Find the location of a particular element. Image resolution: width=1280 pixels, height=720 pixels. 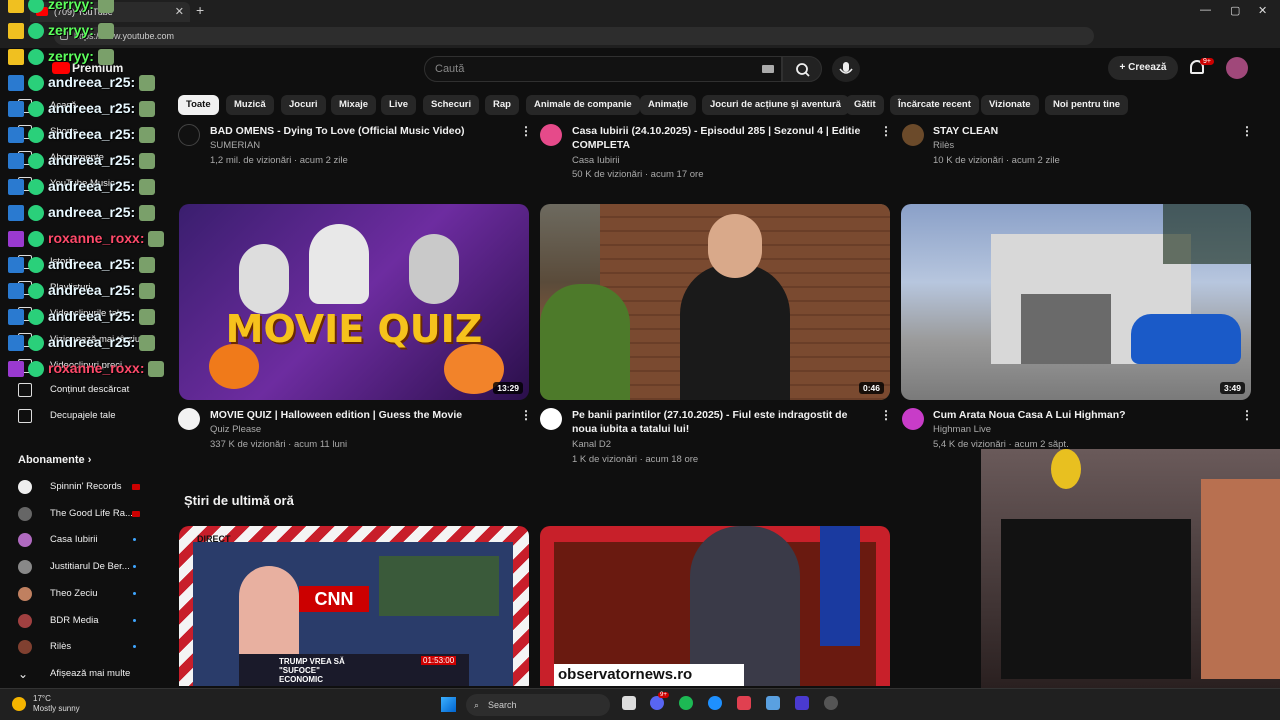

chip-2: Jocuri is located at coordinates (303, 105).